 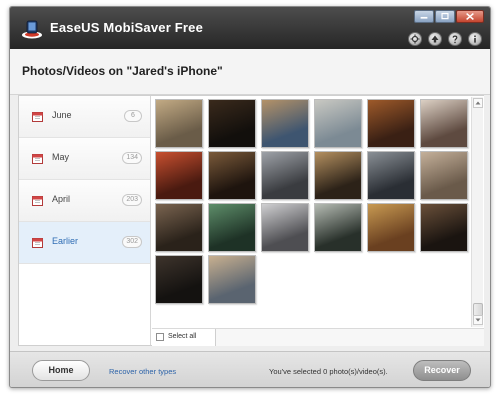 I want to click on select-all-label: Select all, so click(x=182, y=336).